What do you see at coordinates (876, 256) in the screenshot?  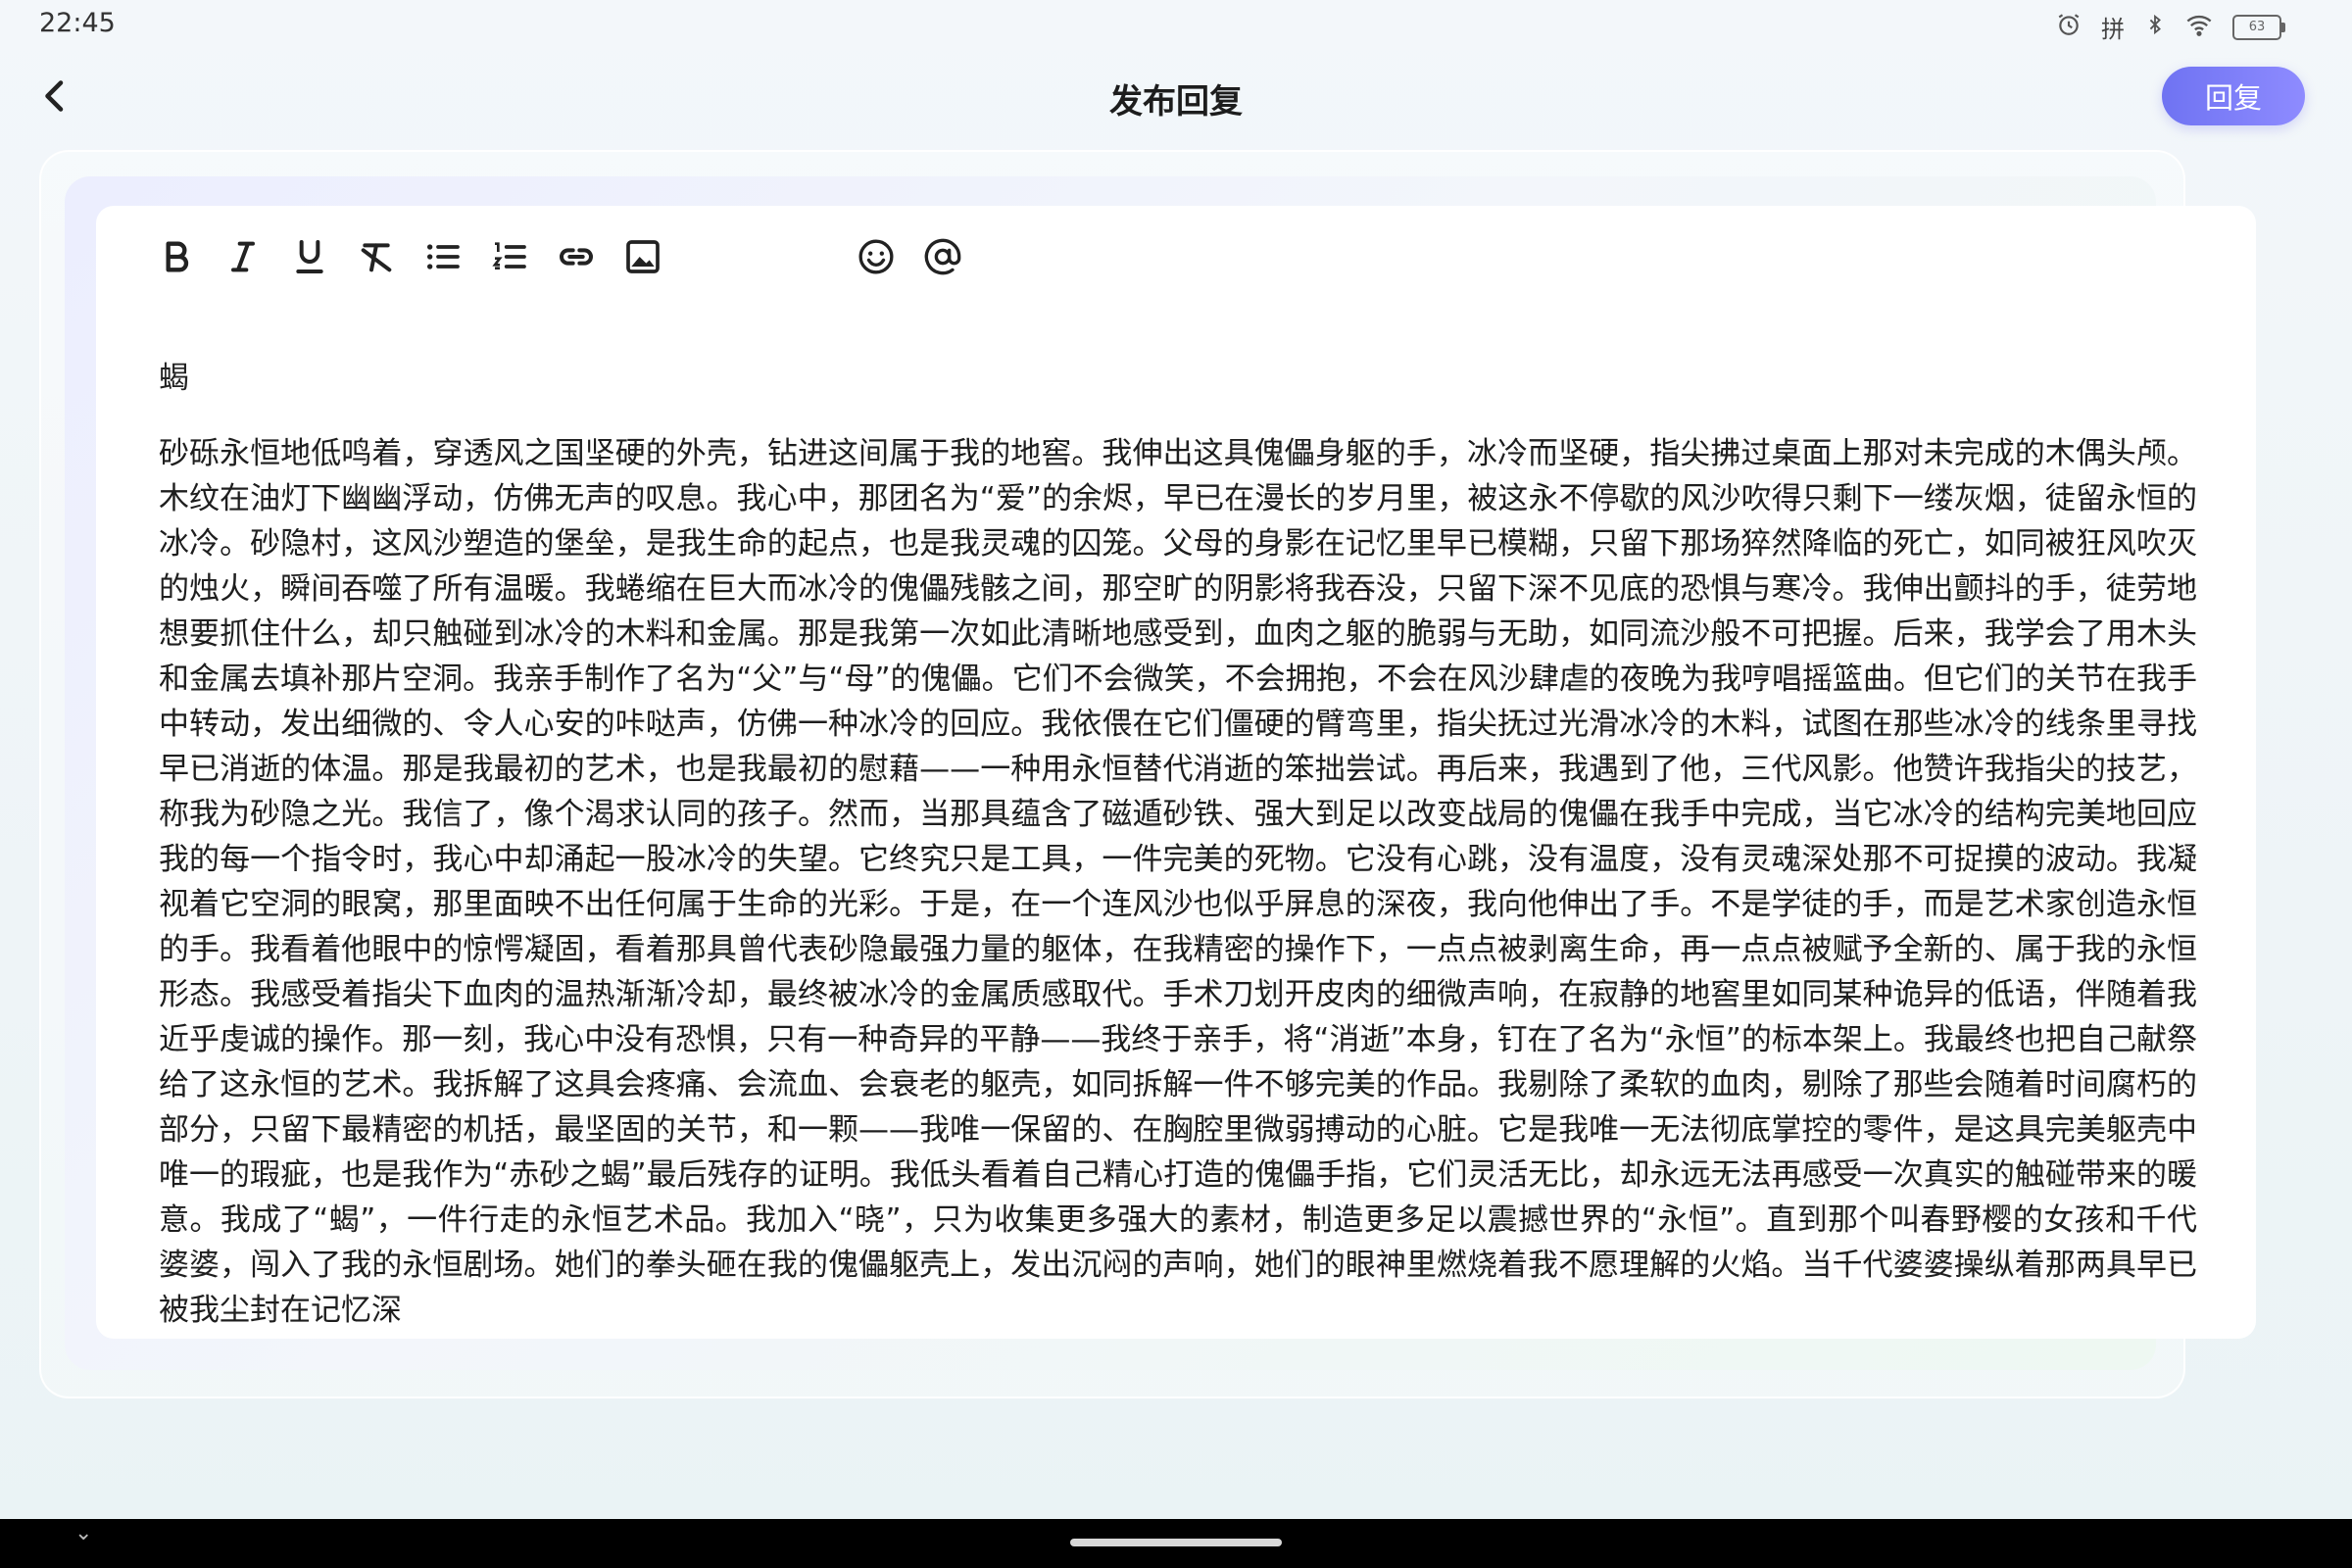 I see `emoji-icon` at bounding box center [876, 256].